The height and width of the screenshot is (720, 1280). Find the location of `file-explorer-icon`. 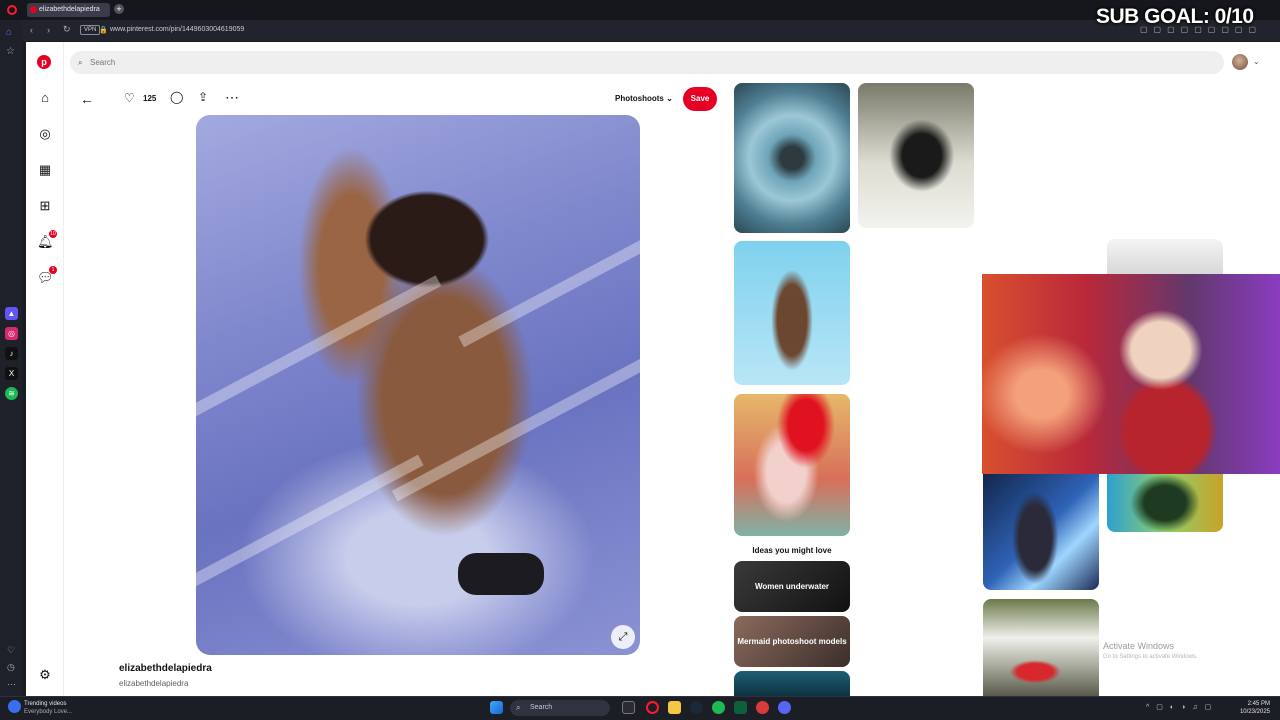

file-explorer-icon is located at coordinates (674, 707).